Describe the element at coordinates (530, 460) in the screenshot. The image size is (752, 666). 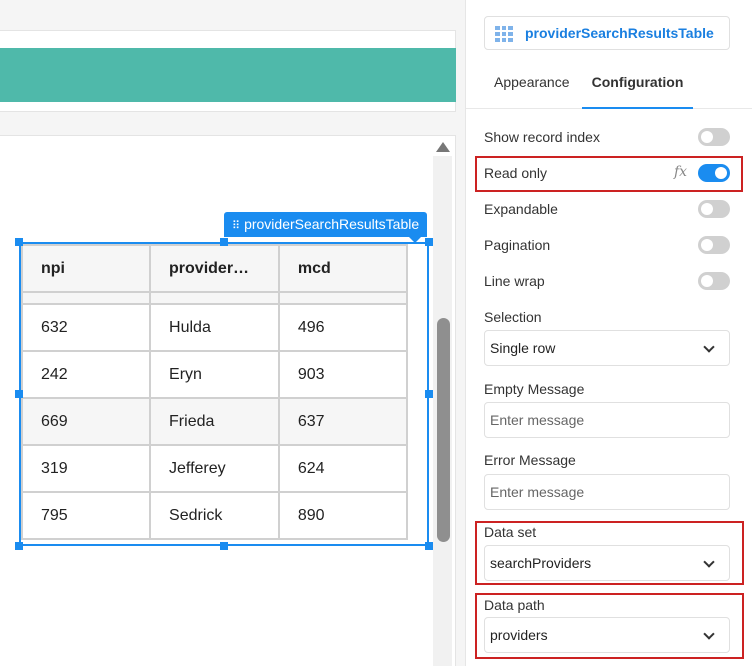
I see `error-message-label: Error Message` at that location.